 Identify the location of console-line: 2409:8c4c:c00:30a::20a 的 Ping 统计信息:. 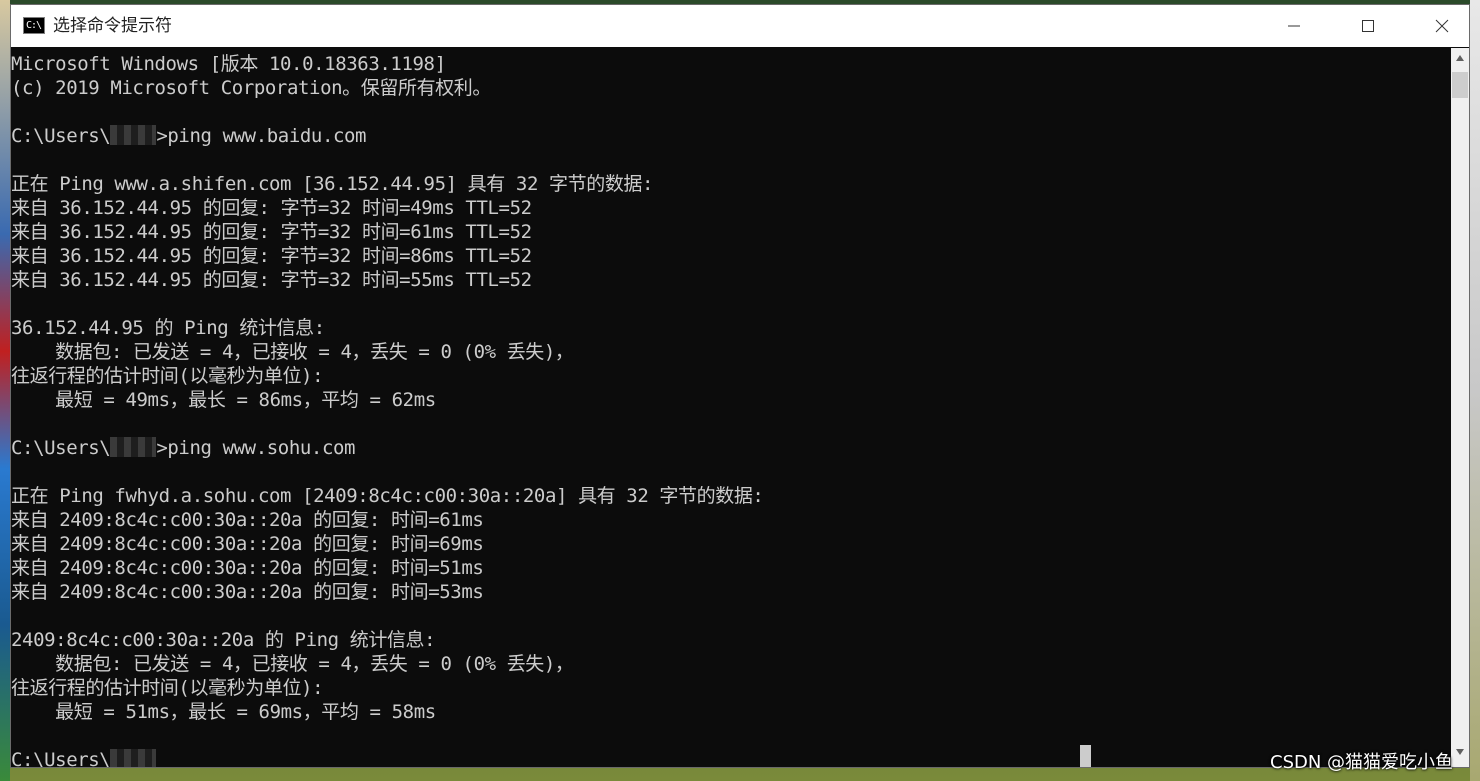
(223, 640).